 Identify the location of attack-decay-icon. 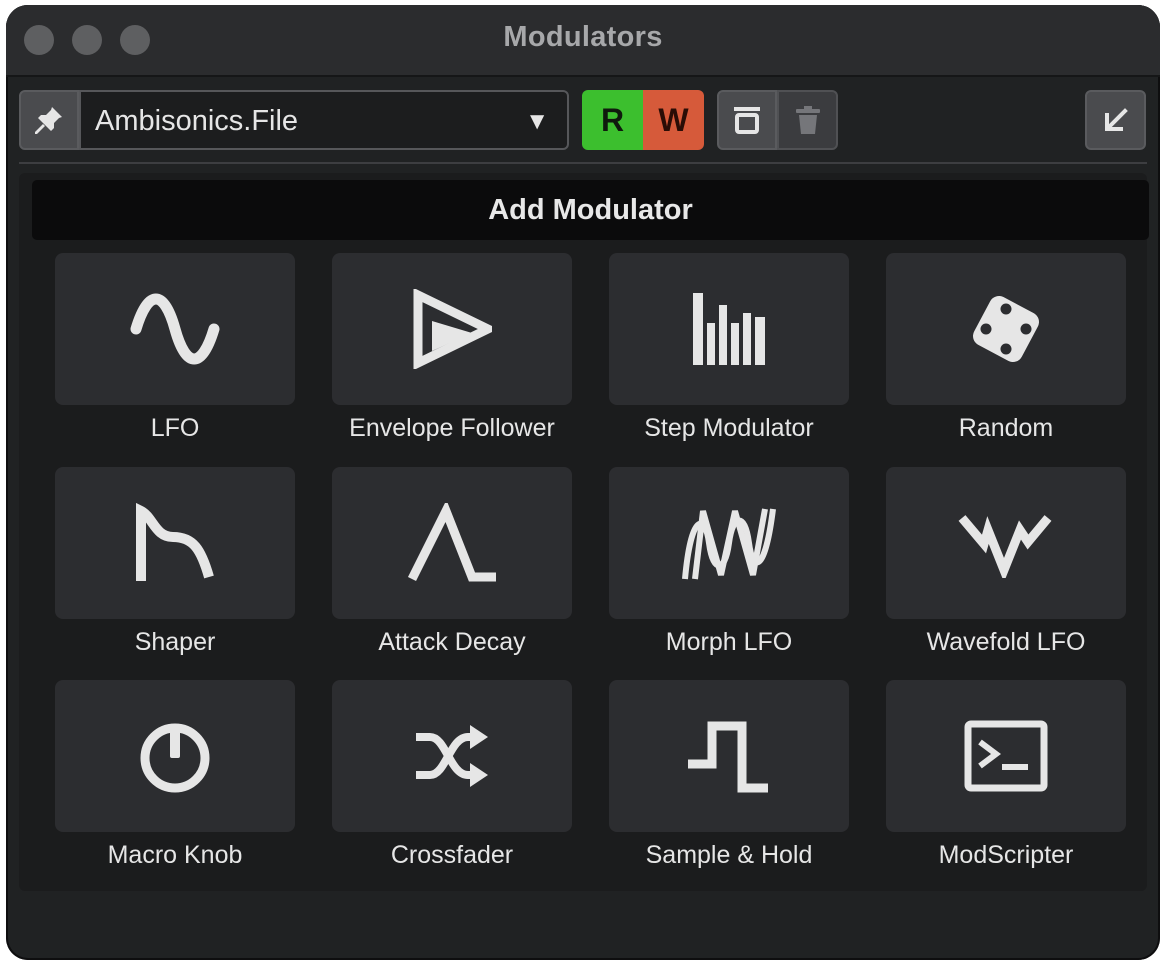
(451, 542).